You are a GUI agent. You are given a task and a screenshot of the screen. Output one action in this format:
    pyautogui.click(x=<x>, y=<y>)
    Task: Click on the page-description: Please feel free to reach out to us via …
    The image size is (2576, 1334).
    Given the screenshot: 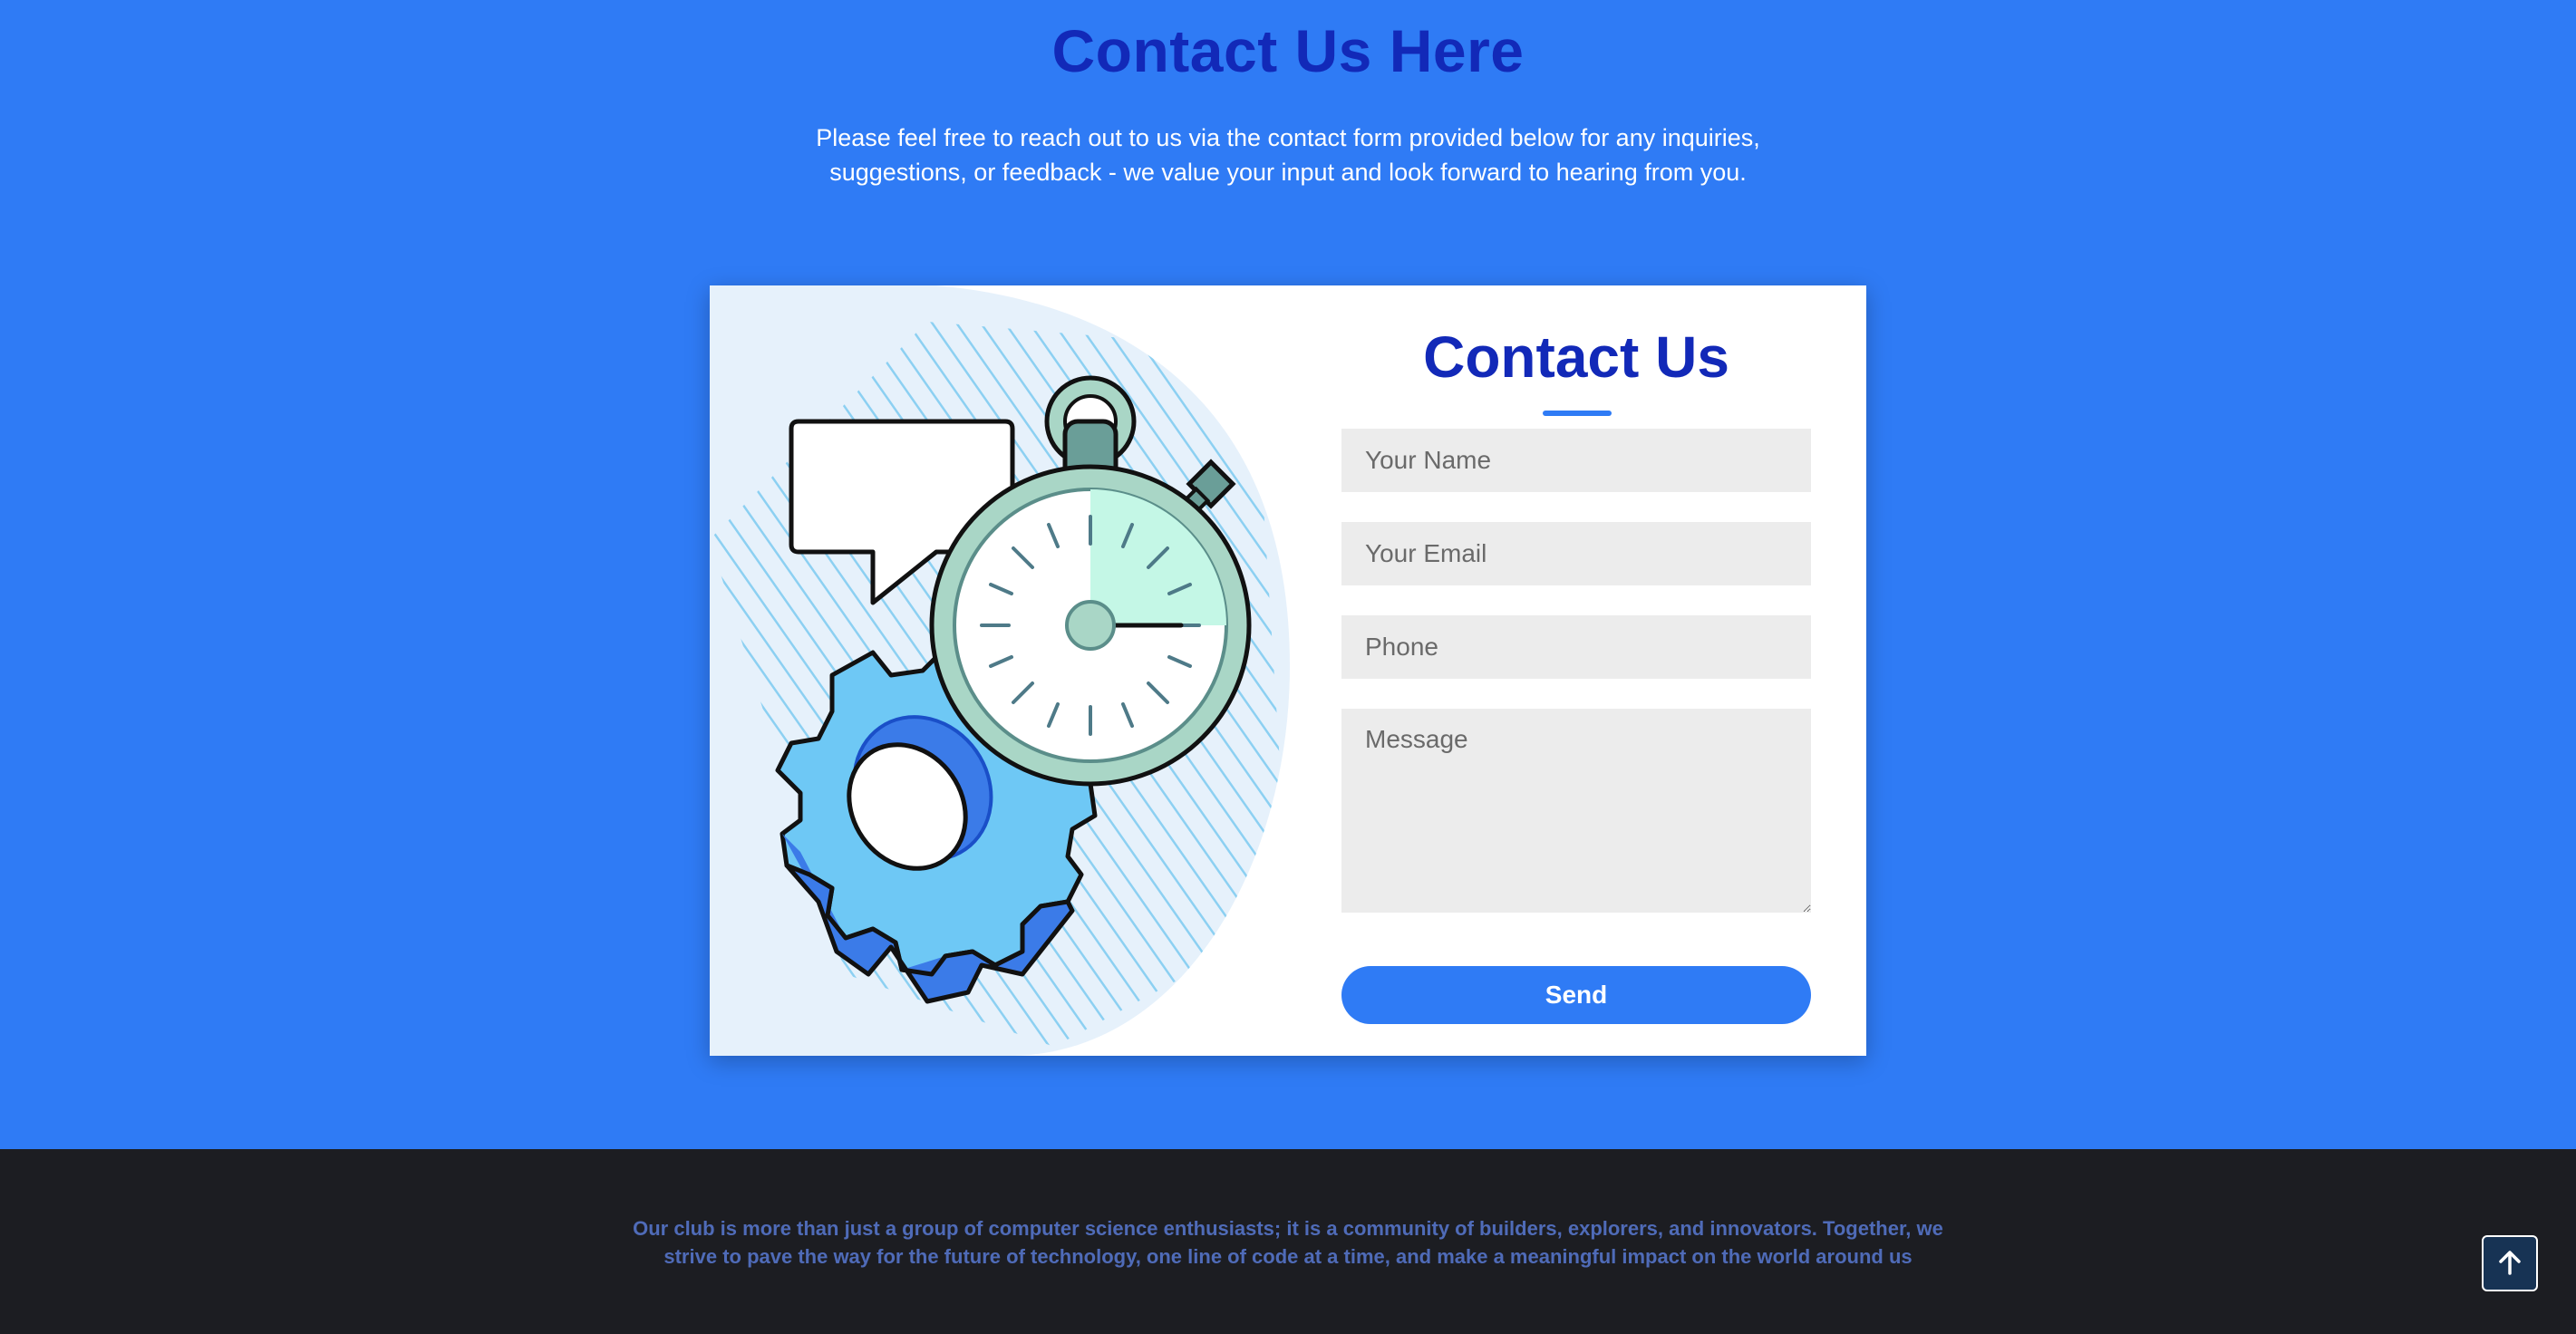 What is the action you would take?
    pyautogui.click(x=1288, y=155)
    